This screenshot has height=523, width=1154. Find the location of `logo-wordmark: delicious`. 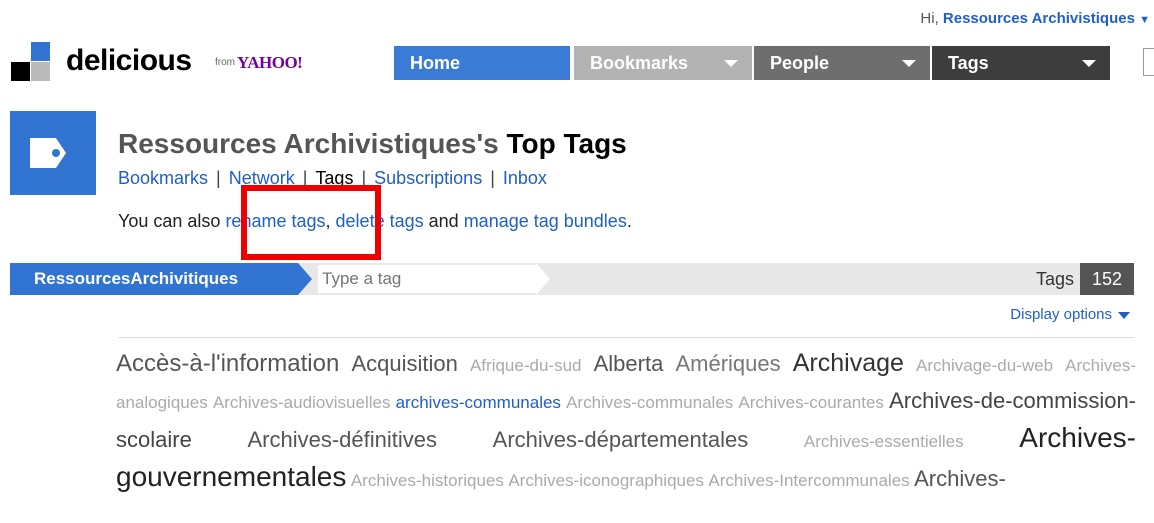

logo-wordmark: delicious is located at coordinates (129, 61).